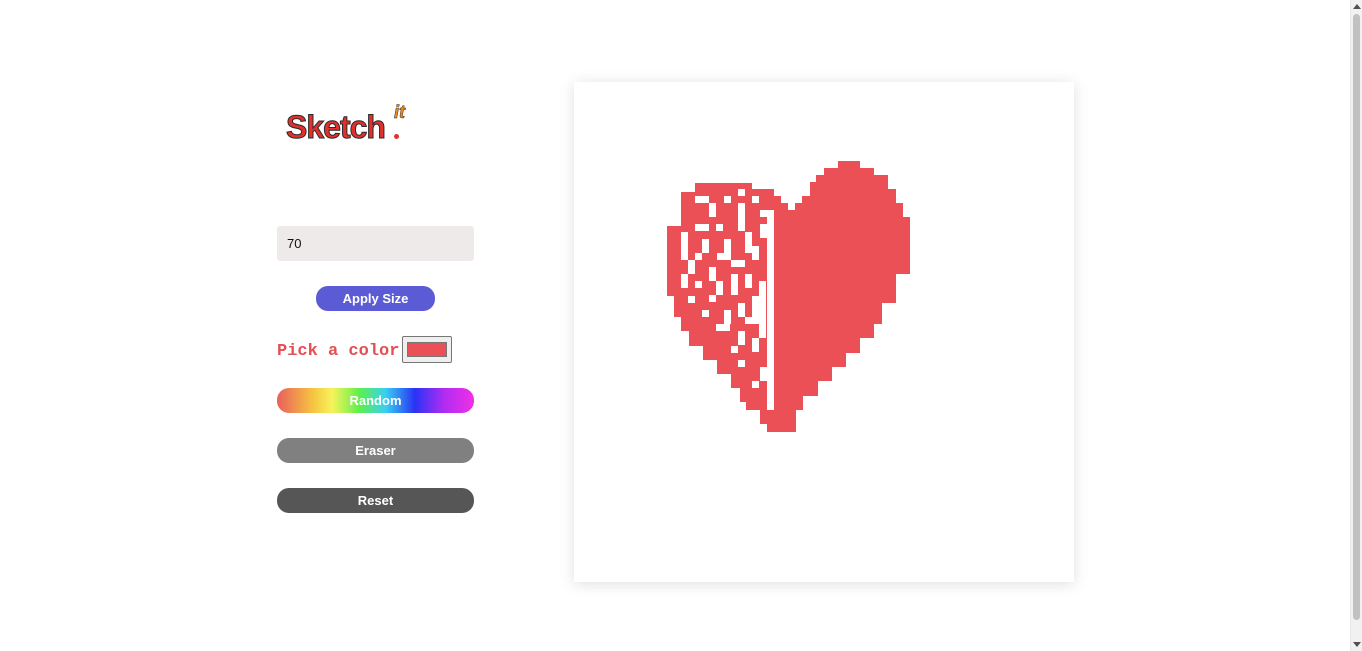 The width and height of the screenshot is (1362, 651). I want to click on scrollbar-thumb, so click(1356, 317).